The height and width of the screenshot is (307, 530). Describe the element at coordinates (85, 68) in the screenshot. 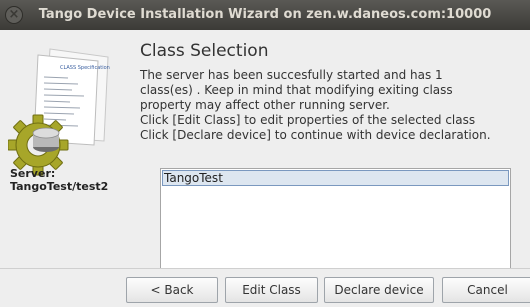

I see `doc-caption: CLASS Specification` at that location.